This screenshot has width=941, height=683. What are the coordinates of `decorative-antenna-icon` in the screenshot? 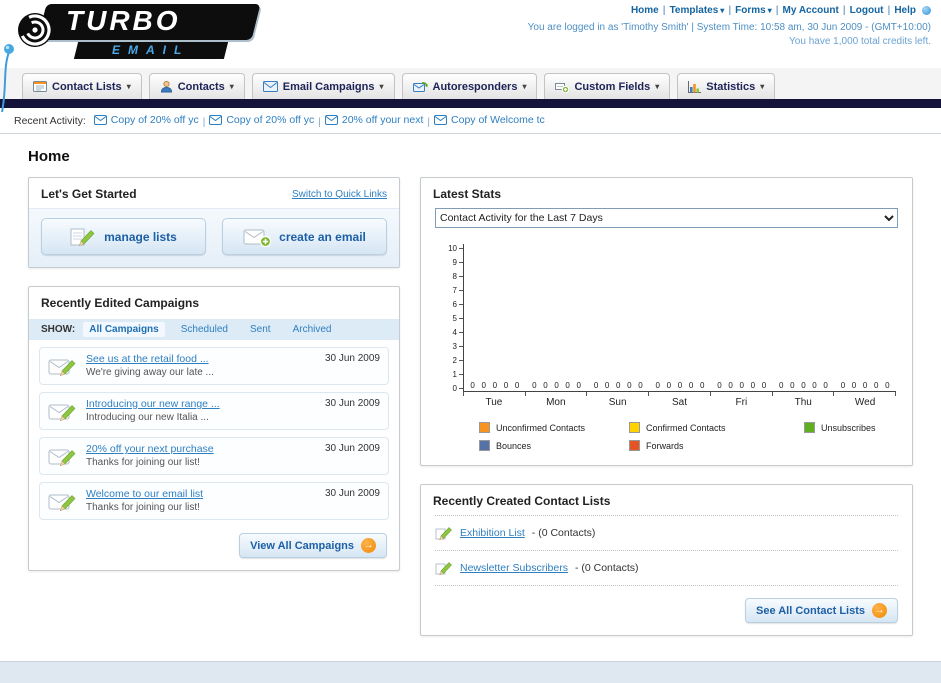 It's located at (8, 80).